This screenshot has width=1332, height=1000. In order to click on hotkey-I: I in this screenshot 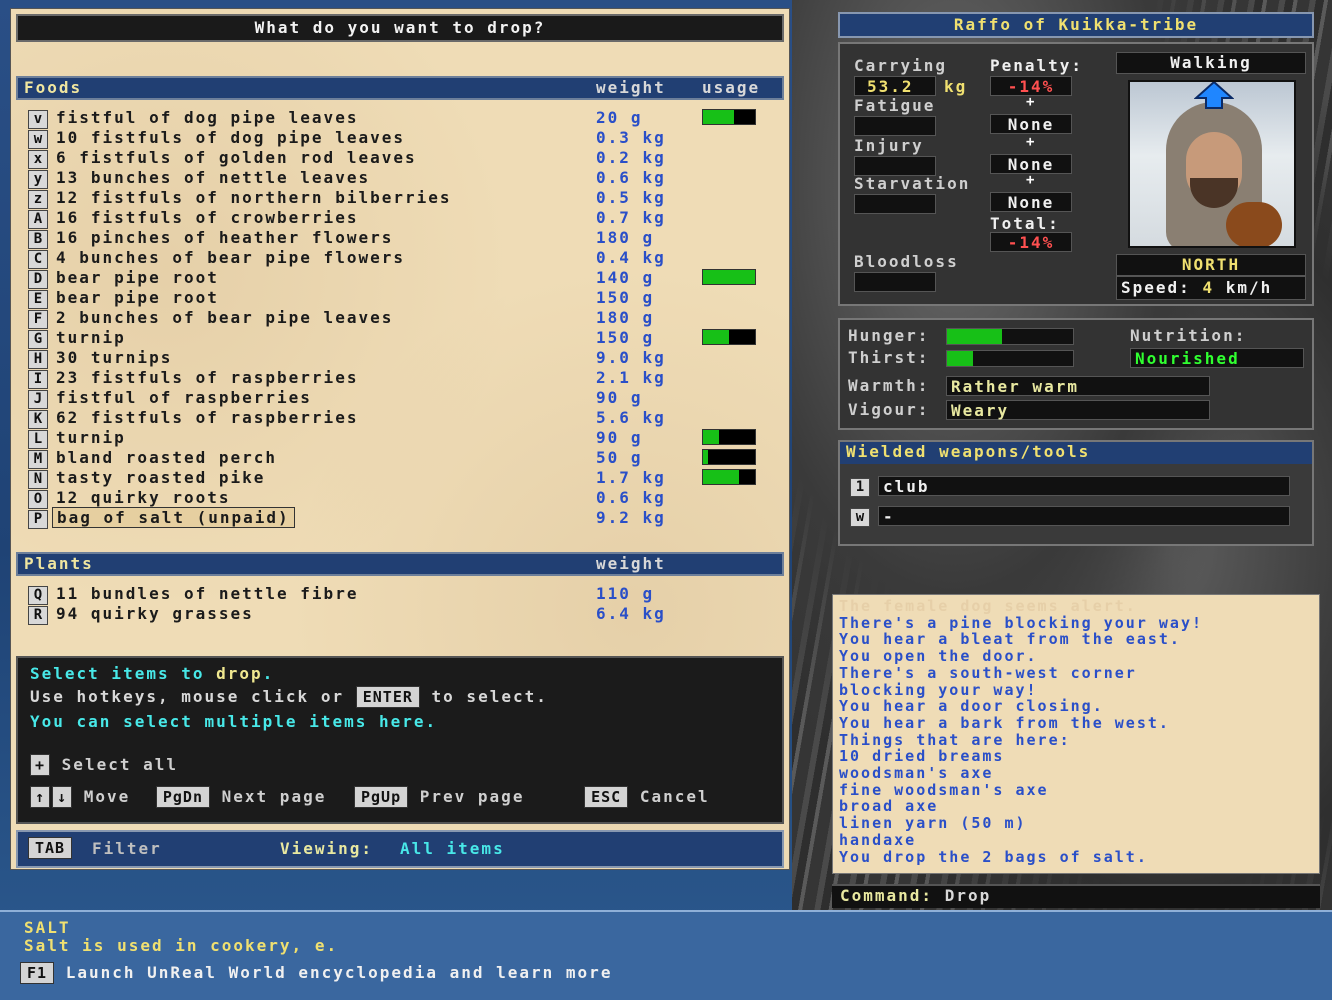, I will do `click(38, 379)`.